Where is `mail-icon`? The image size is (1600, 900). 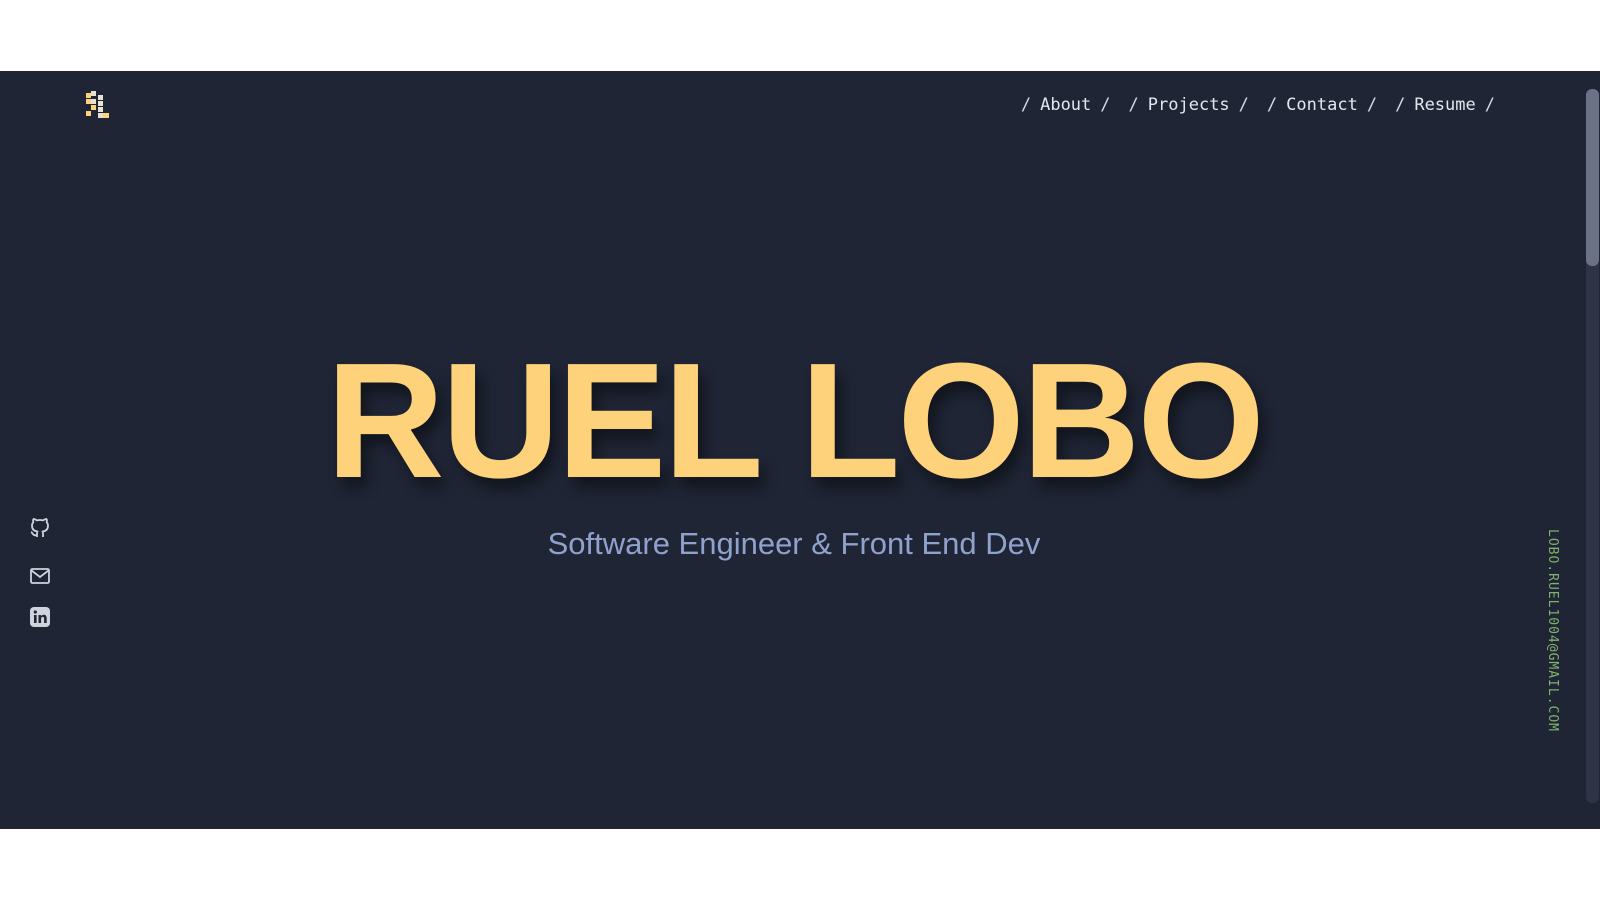 mail-icon is located at coordinates (40, 576).